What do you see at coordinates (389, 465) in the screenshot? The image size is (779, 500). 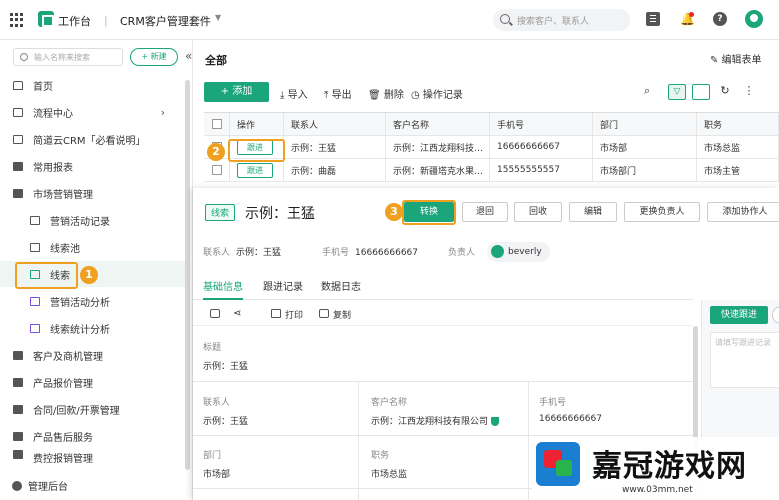 I see `field-job: 职务 市场总监` at bounding box center [389, 465].